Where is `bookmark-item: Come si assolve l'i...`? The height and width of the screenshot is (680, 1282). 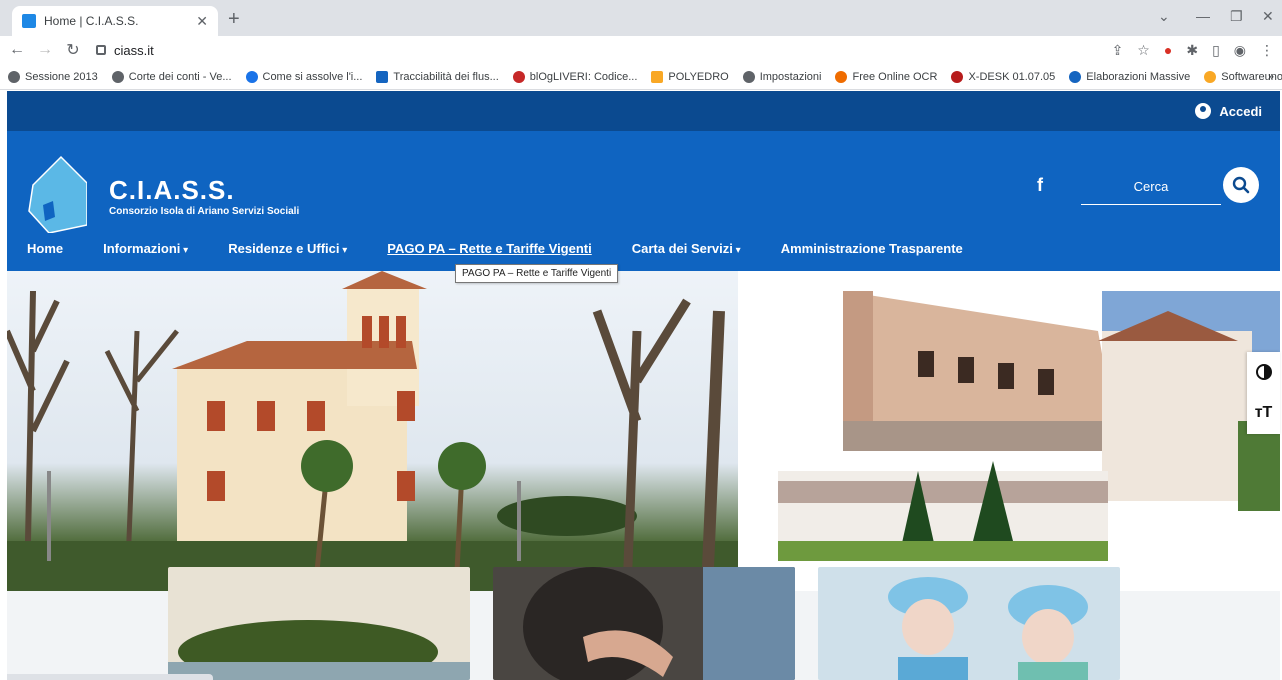 bookmark-item: Come si assolve l'i... is located at coordinates (303, 76).